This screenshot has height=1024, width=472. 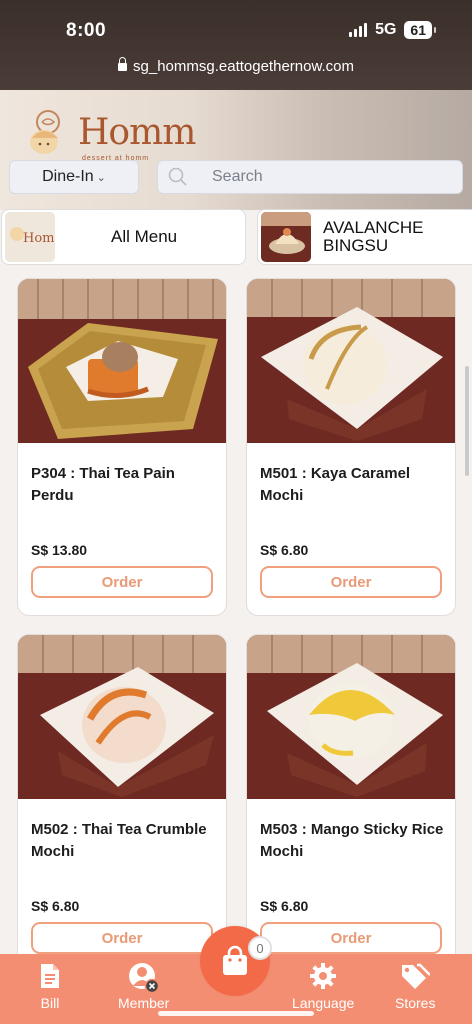 I want to click on logo-text: Homm, so click(x=137, y=132).